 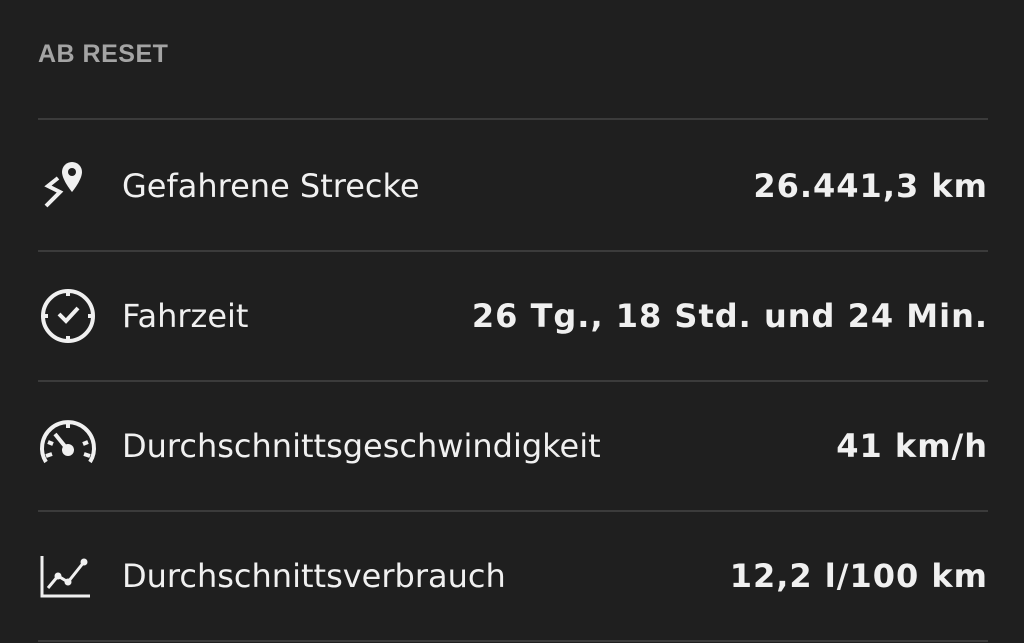 What do you see at coordinates (870, 186) in the screenshot?
I see `stat-value: 26.441,3 km` at bounding box center [870, 186].